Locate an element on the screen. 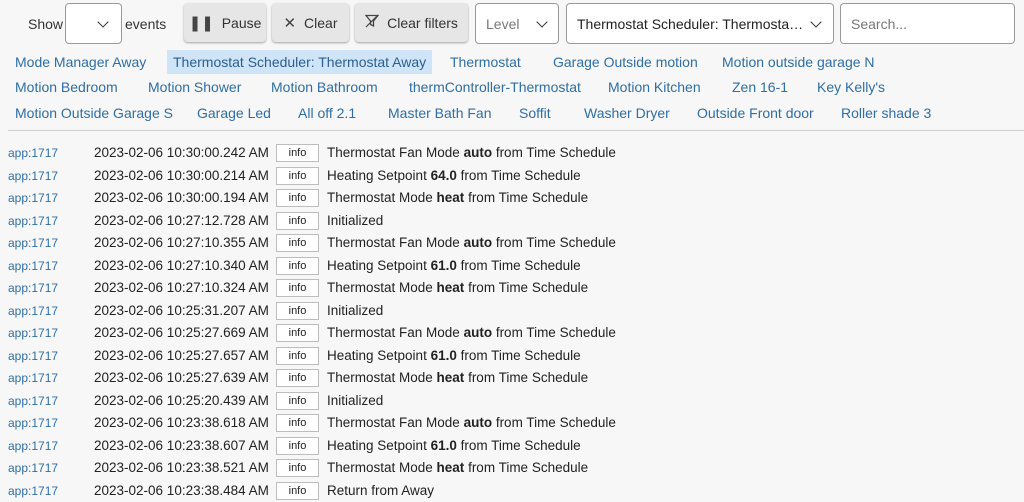  chip-key-kellys: Key Kelly's is located at coordinates (851, 87).